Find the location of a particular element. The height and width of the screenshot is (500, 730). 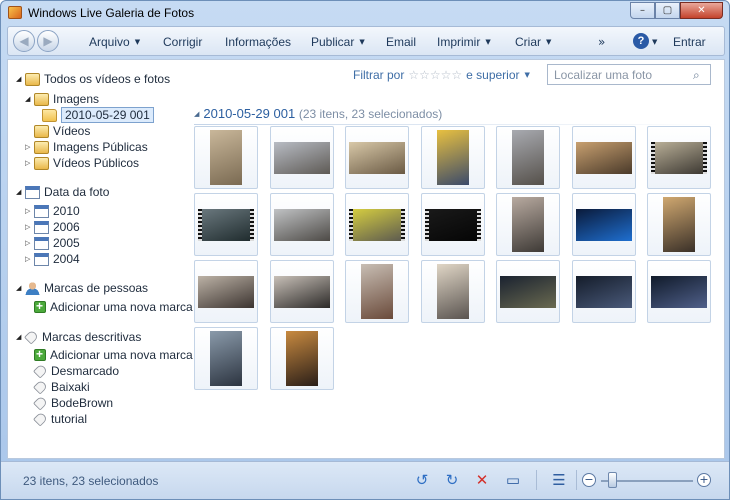

tag-icon is located at coordinates (40, 403).